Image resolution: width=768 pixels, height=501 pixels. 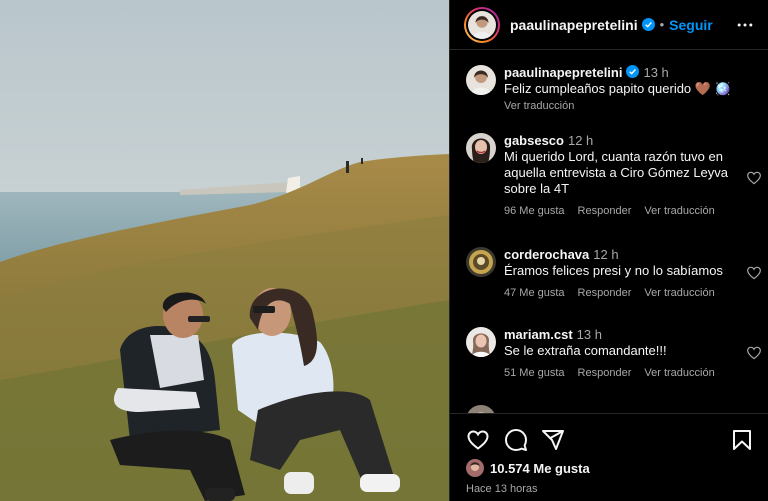 I want to click on likes-summary: 10.574 Me gusta, so click(x=528, y=468).